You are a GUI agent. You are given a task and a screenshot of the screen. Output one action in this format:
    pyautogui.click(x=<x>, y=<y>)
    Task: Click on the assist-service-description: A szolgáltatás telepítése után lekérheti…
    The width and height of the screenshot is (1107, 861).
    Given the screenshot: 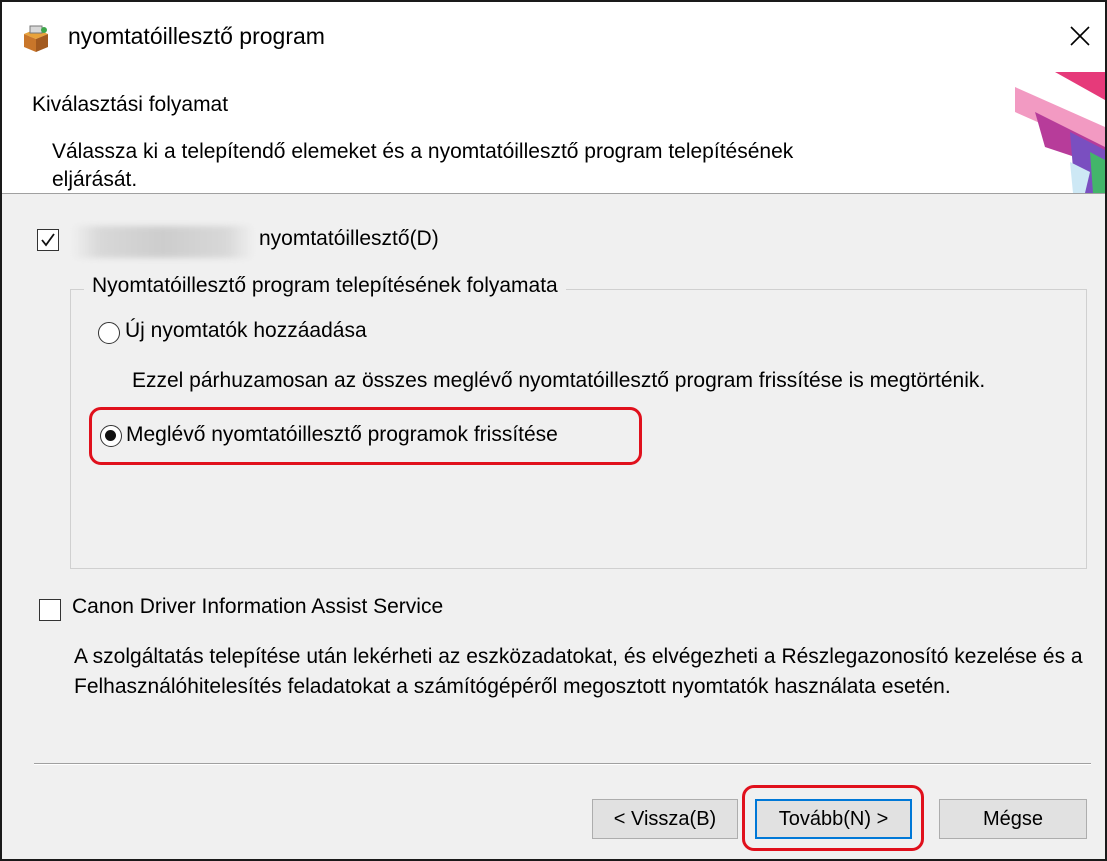 What is the action you would take?
    pyautogui.click(x=578, y=671)
    